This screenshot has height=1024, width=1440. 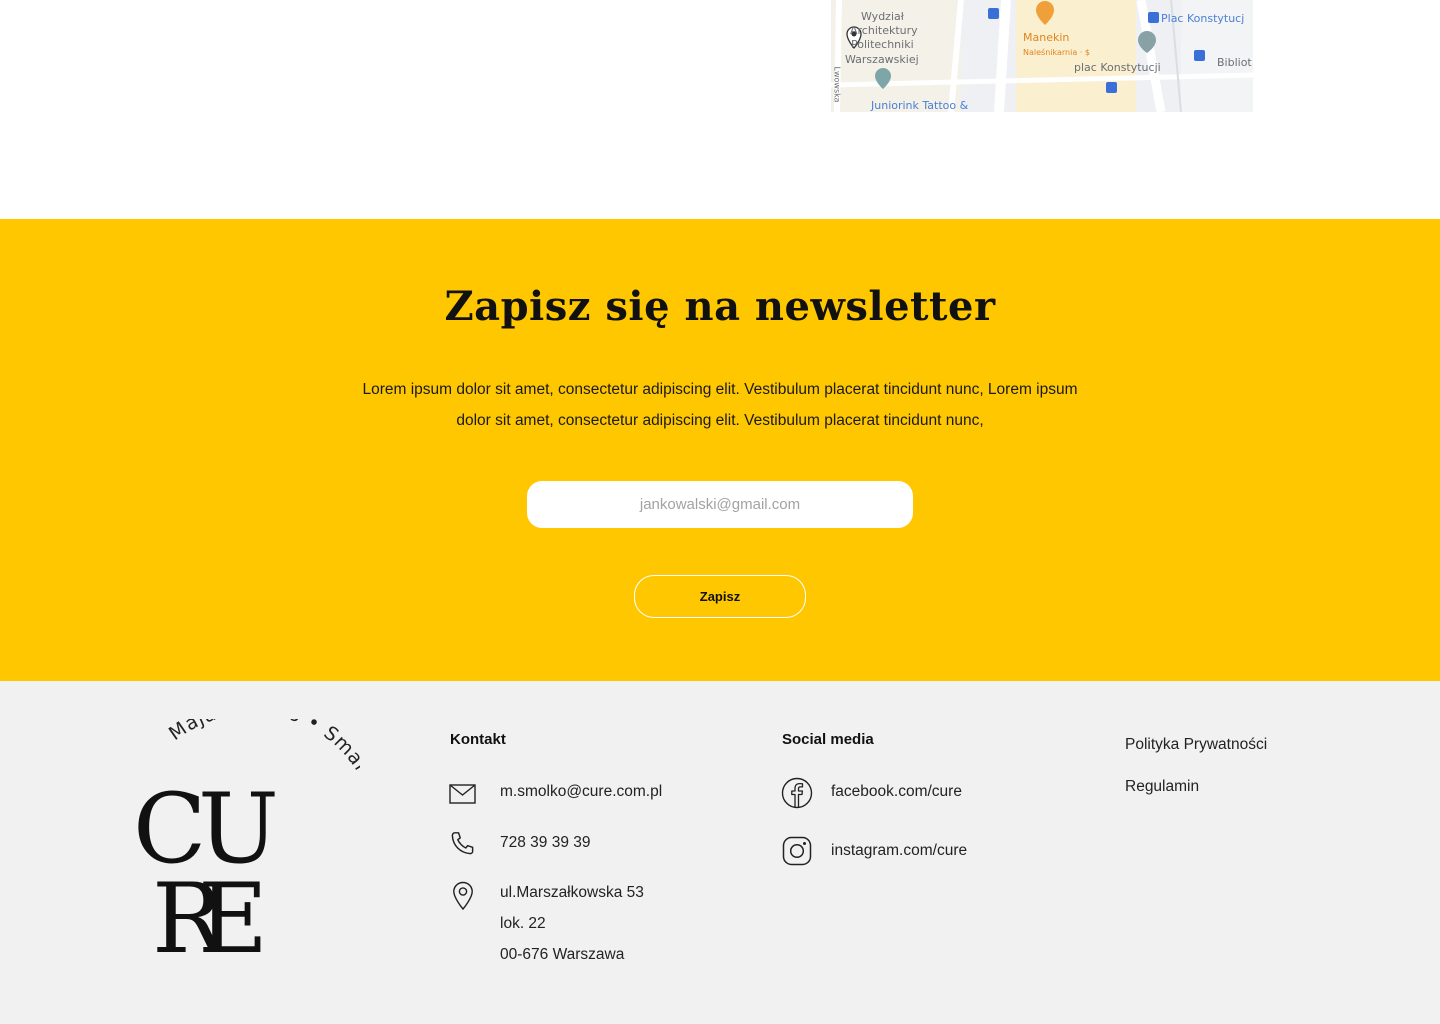 What do you see at coordinates (720, 504) in the screenshot?
I see `email-field` at bounding box center [720, 504].